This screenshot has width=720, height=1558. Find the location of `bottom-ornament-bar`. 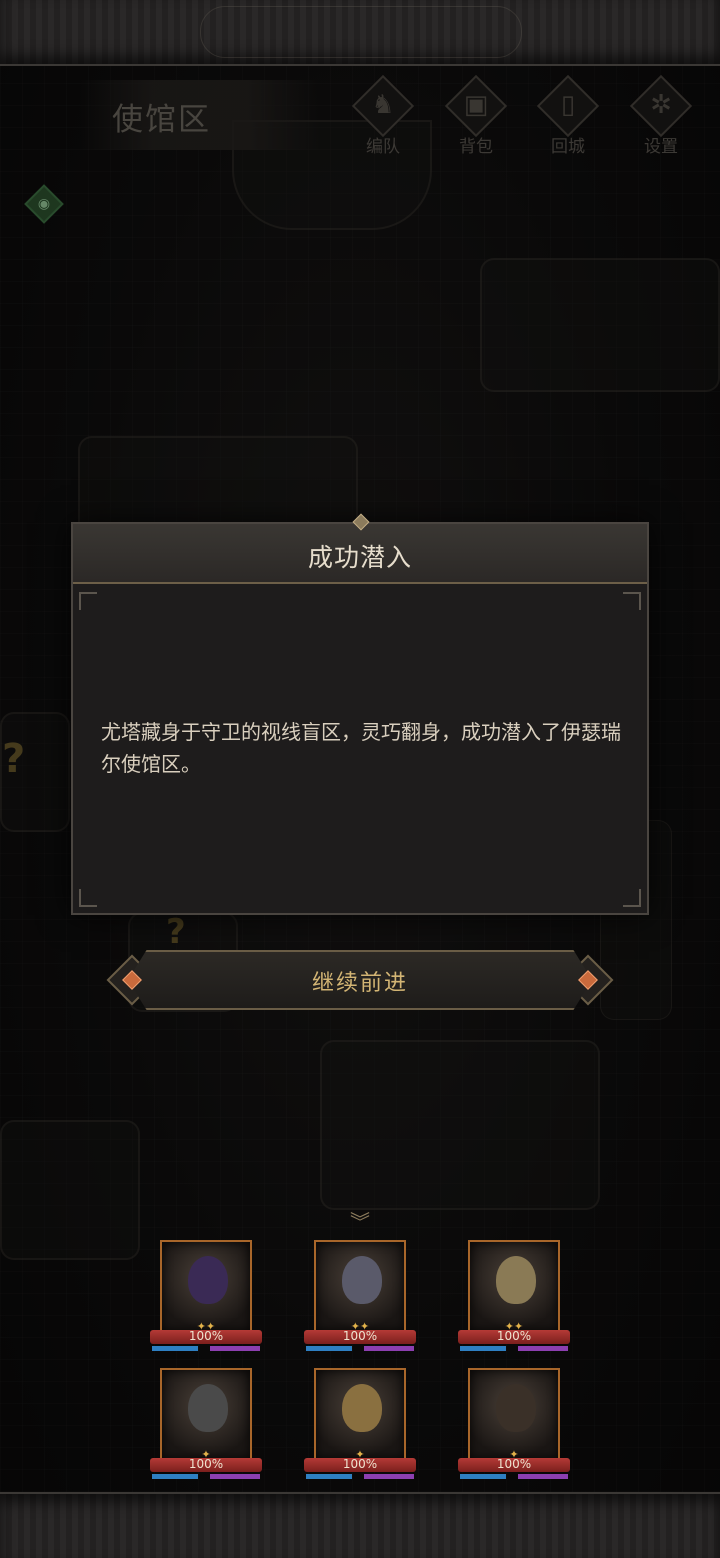

bottom-ornament-bar is located at coordinates (360, 1525).